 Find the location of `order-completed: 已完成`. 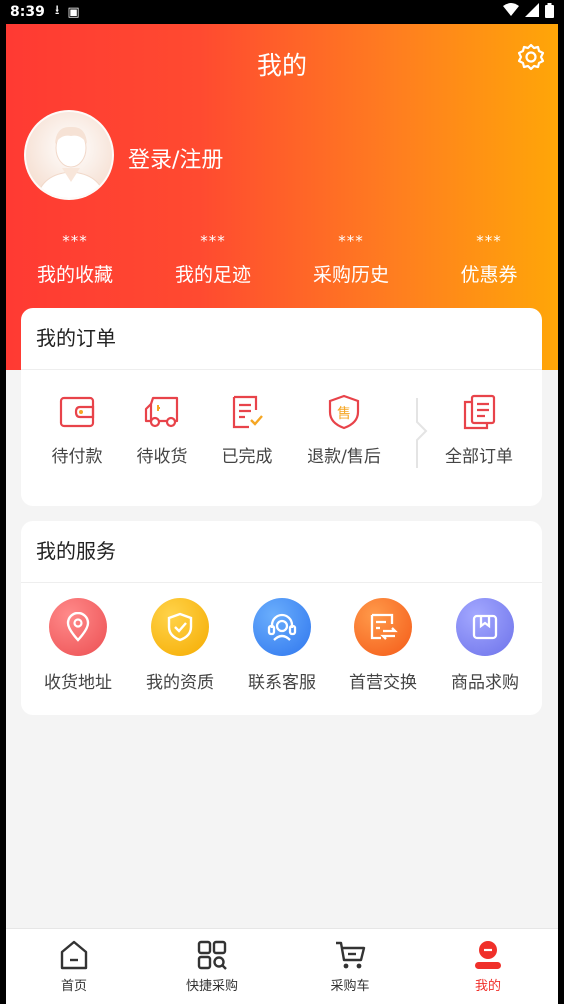

order-completed: 已完成 is located at coordinates (247, 430).